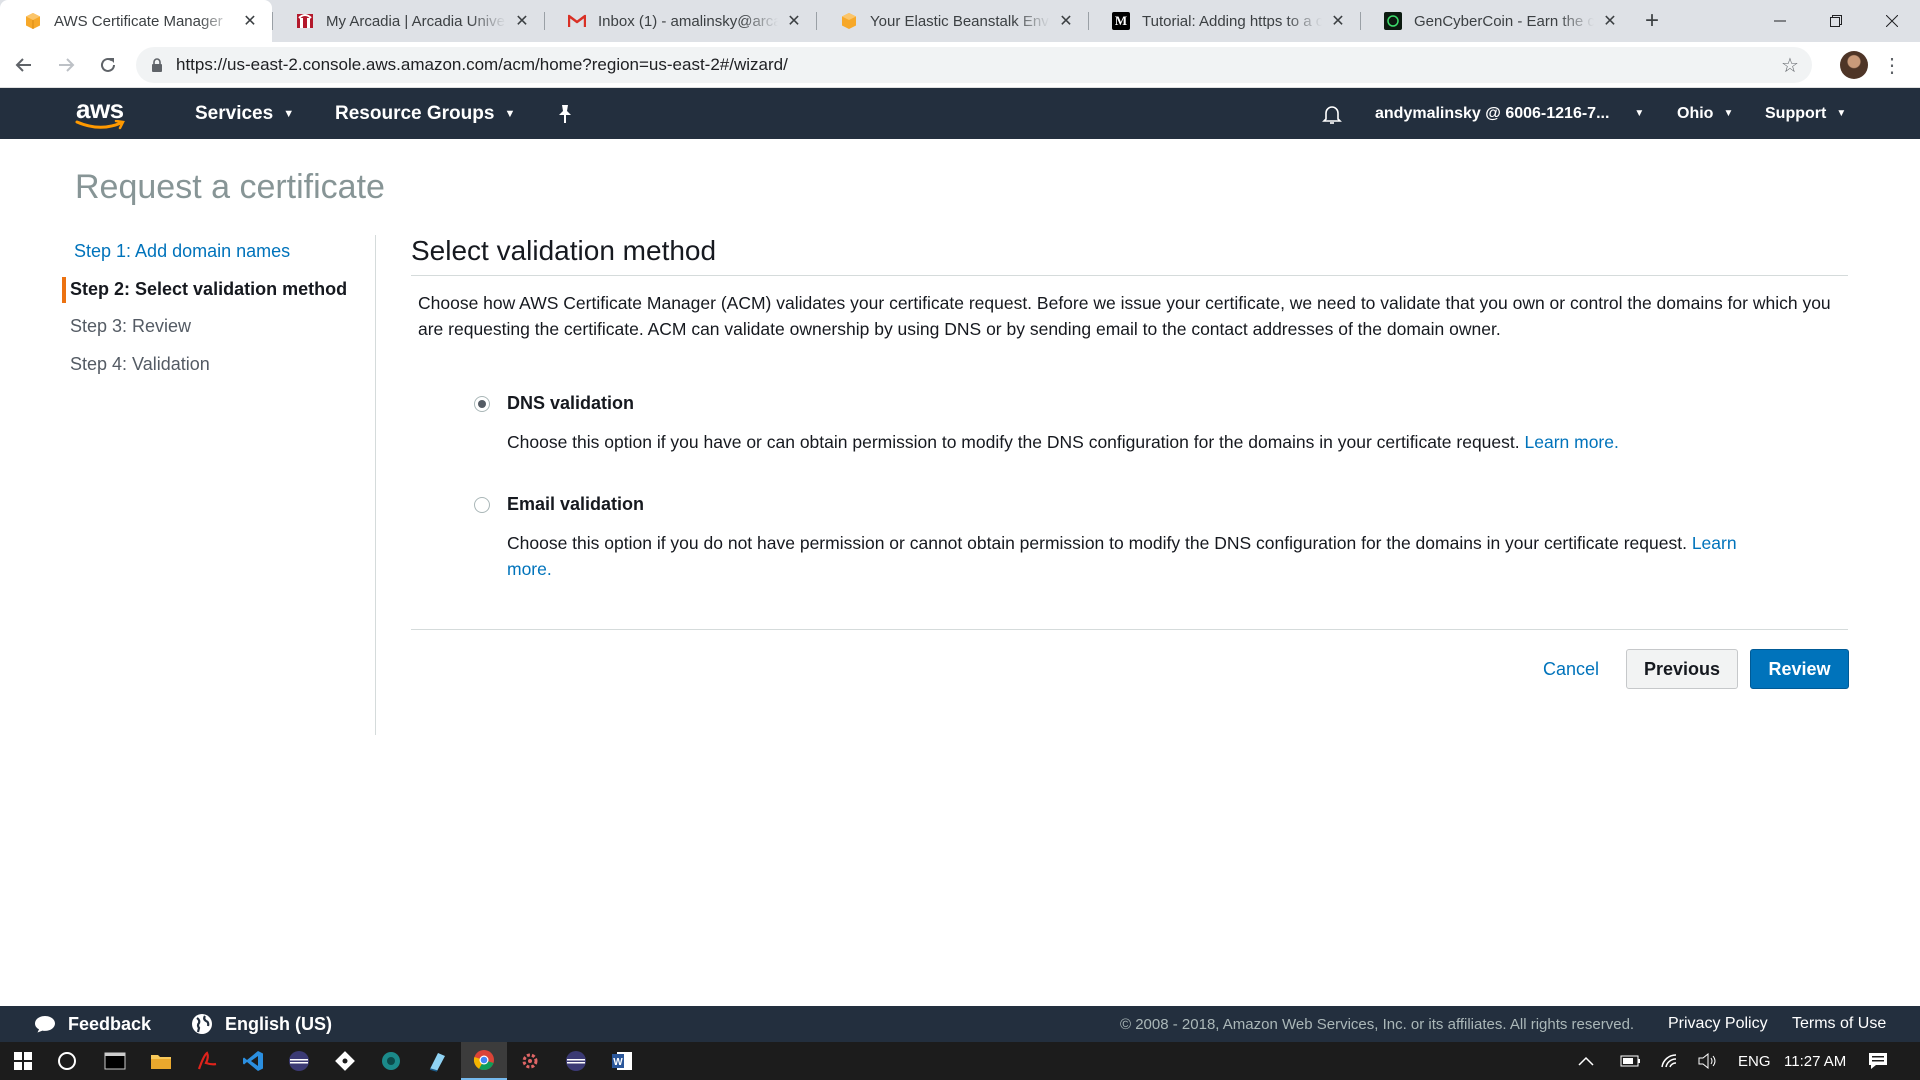 The height and width of the screenshot is (1080, 1920). I want to click on profile-avatar, so click(1854, 65).